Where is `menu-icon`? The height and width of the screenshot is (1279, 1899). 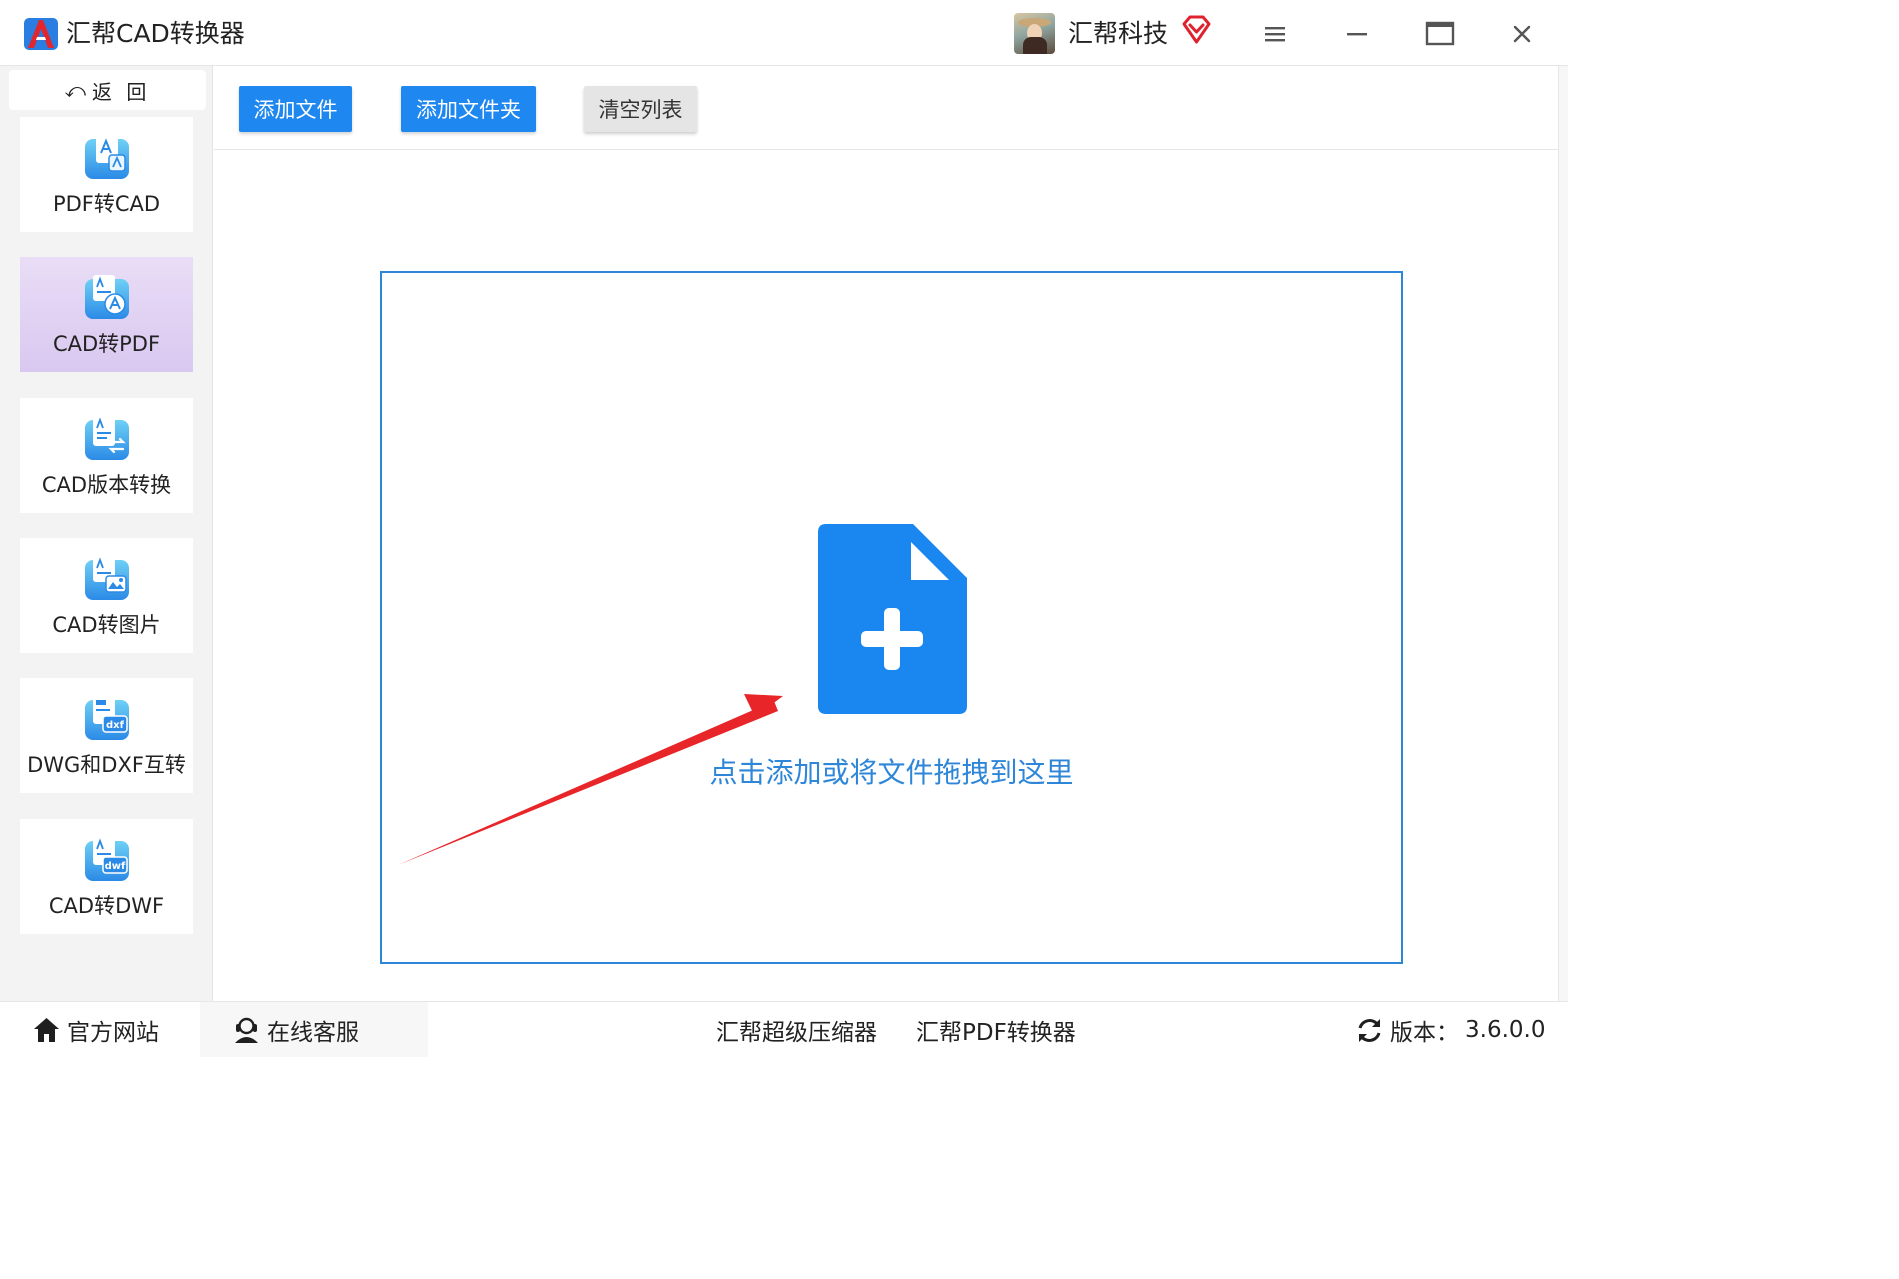 menu-icon is located at coordinates (1275, 34).